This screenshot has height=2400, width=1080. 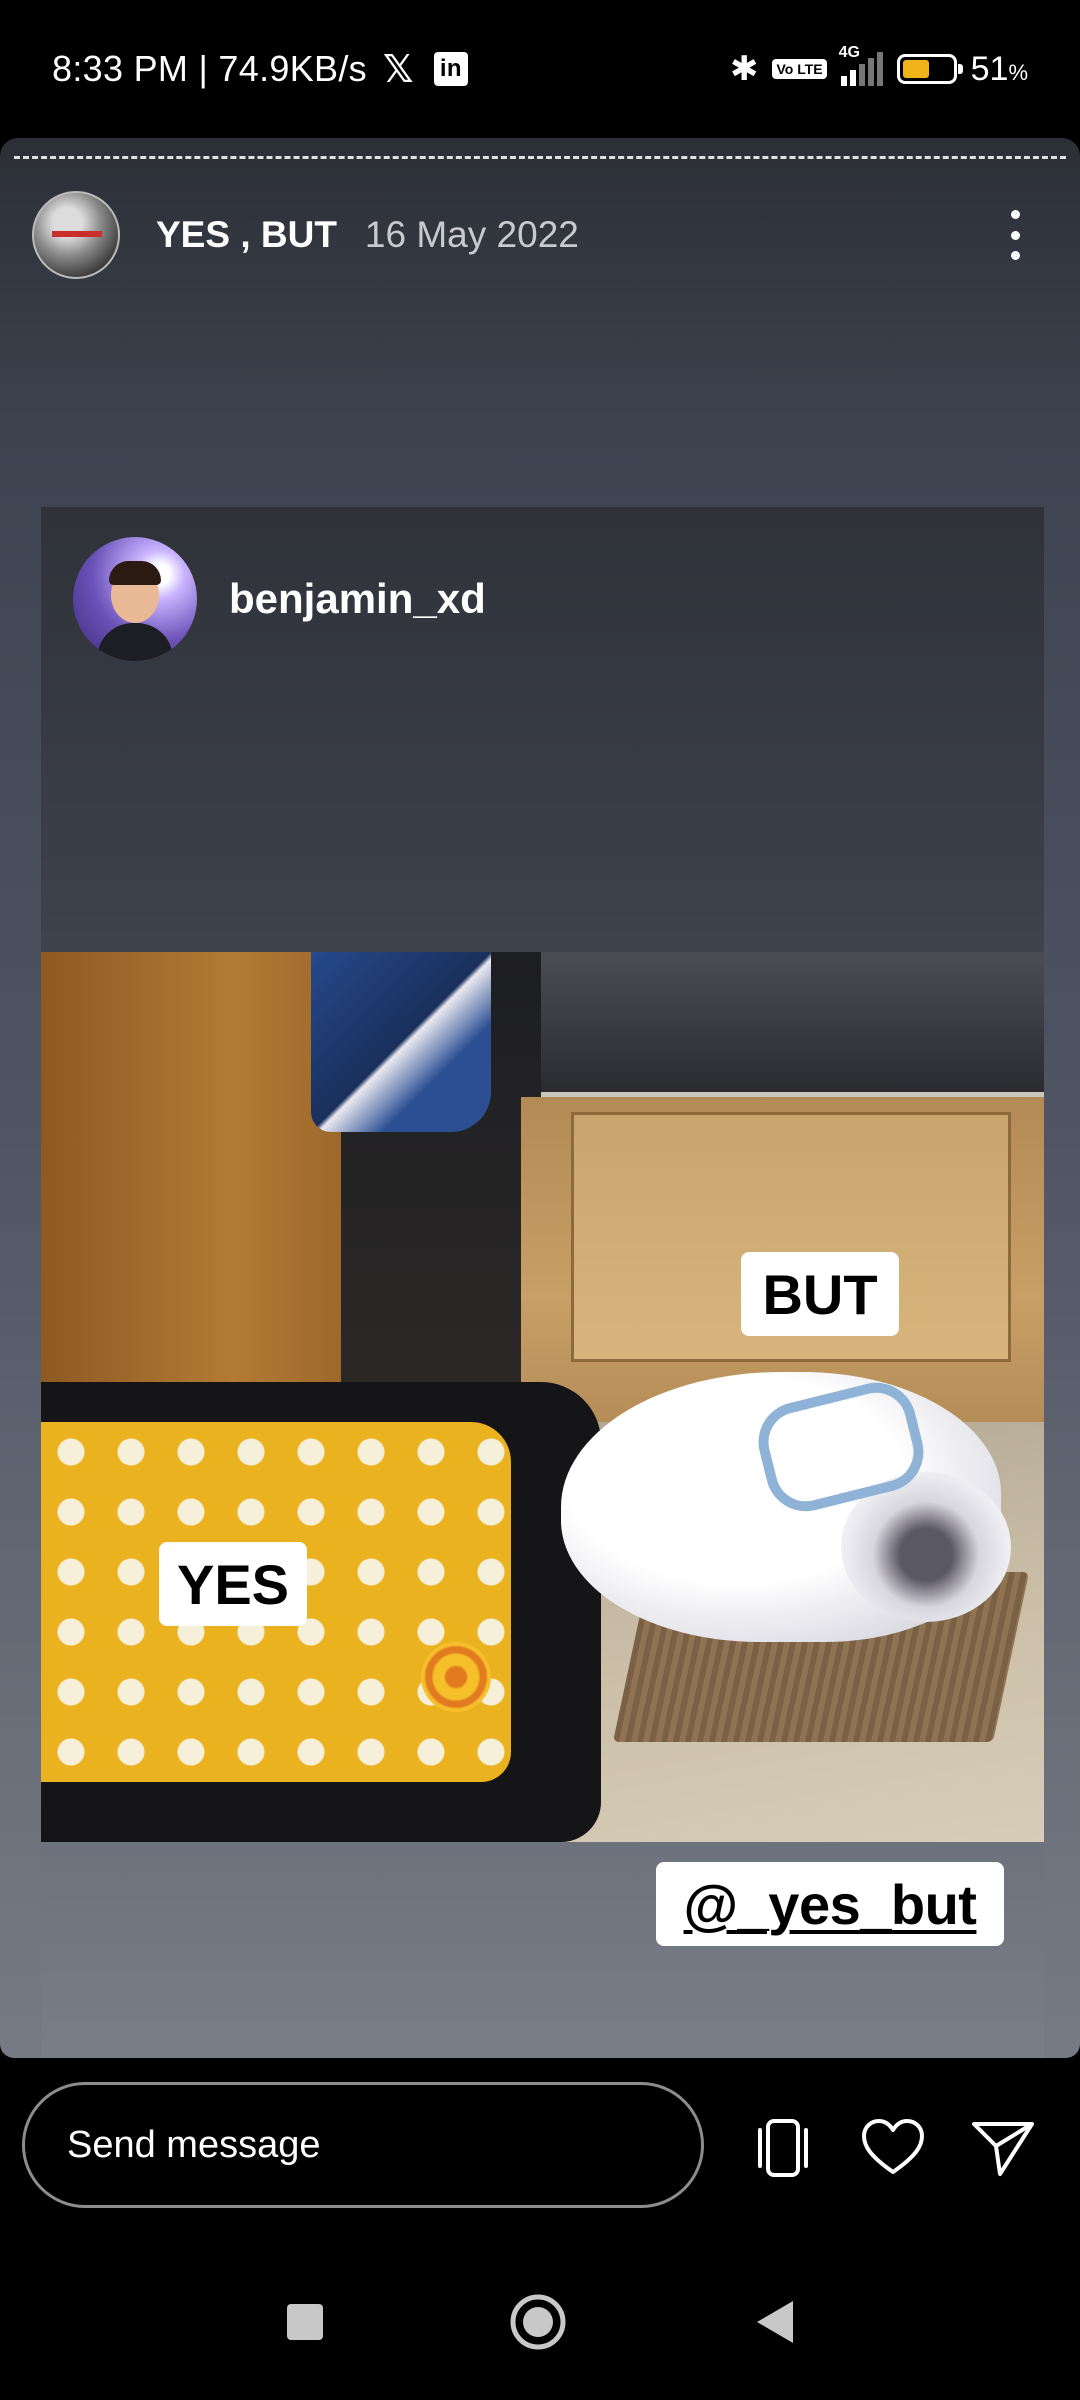 I want to click on yes-label: YES, so click(x=233, y=1584).